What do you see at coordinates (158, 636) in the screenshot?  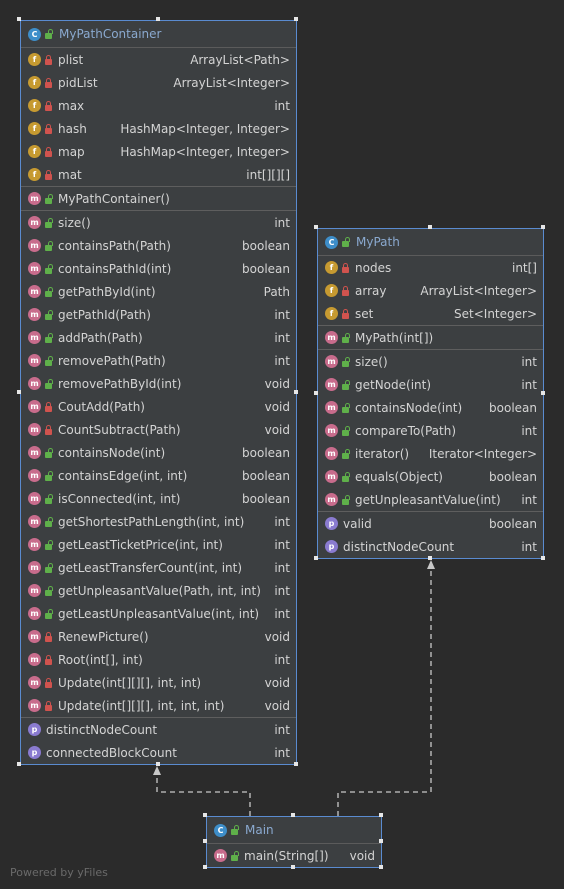 I see `method-row: m RenewPicture() void` at bounding box center [158, 636].